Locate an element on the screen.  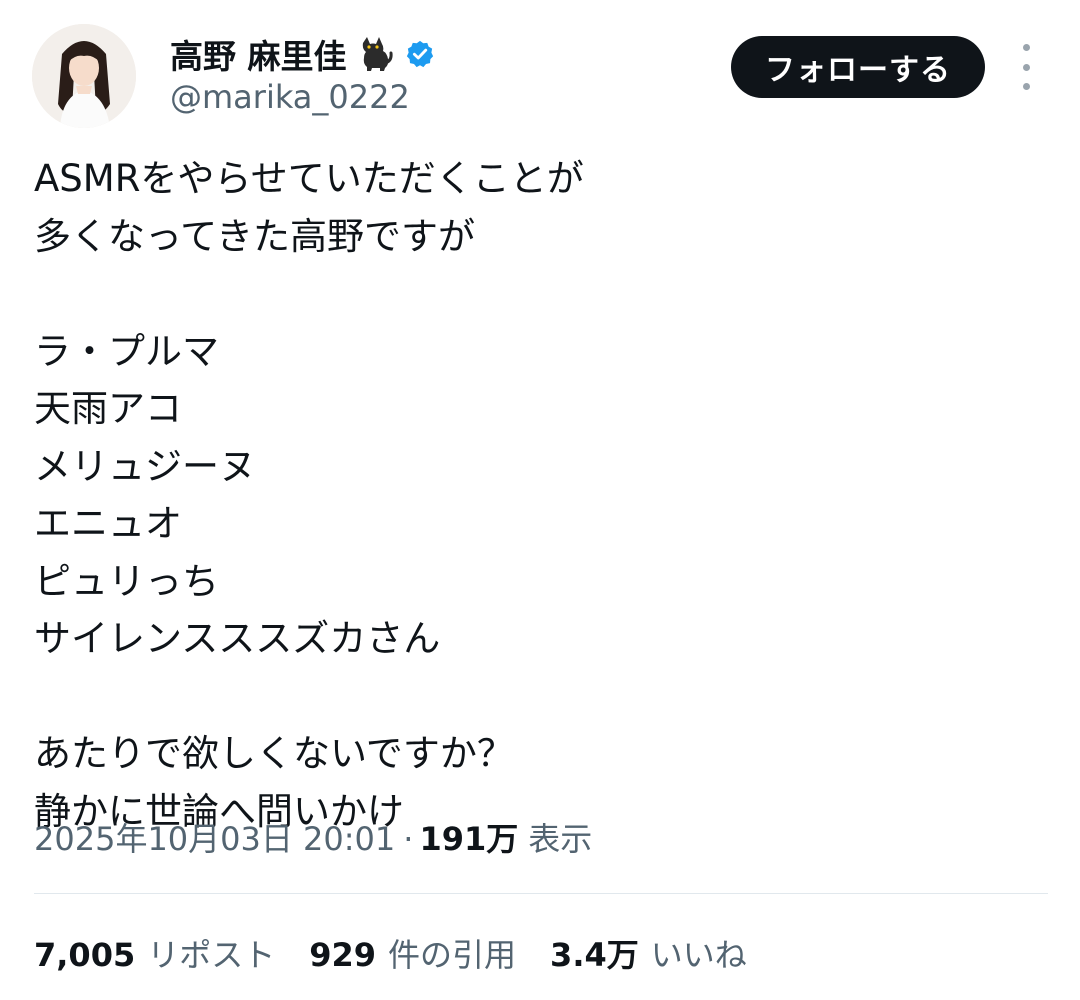
views-label: 表示 is located at coordinates (560, 839).